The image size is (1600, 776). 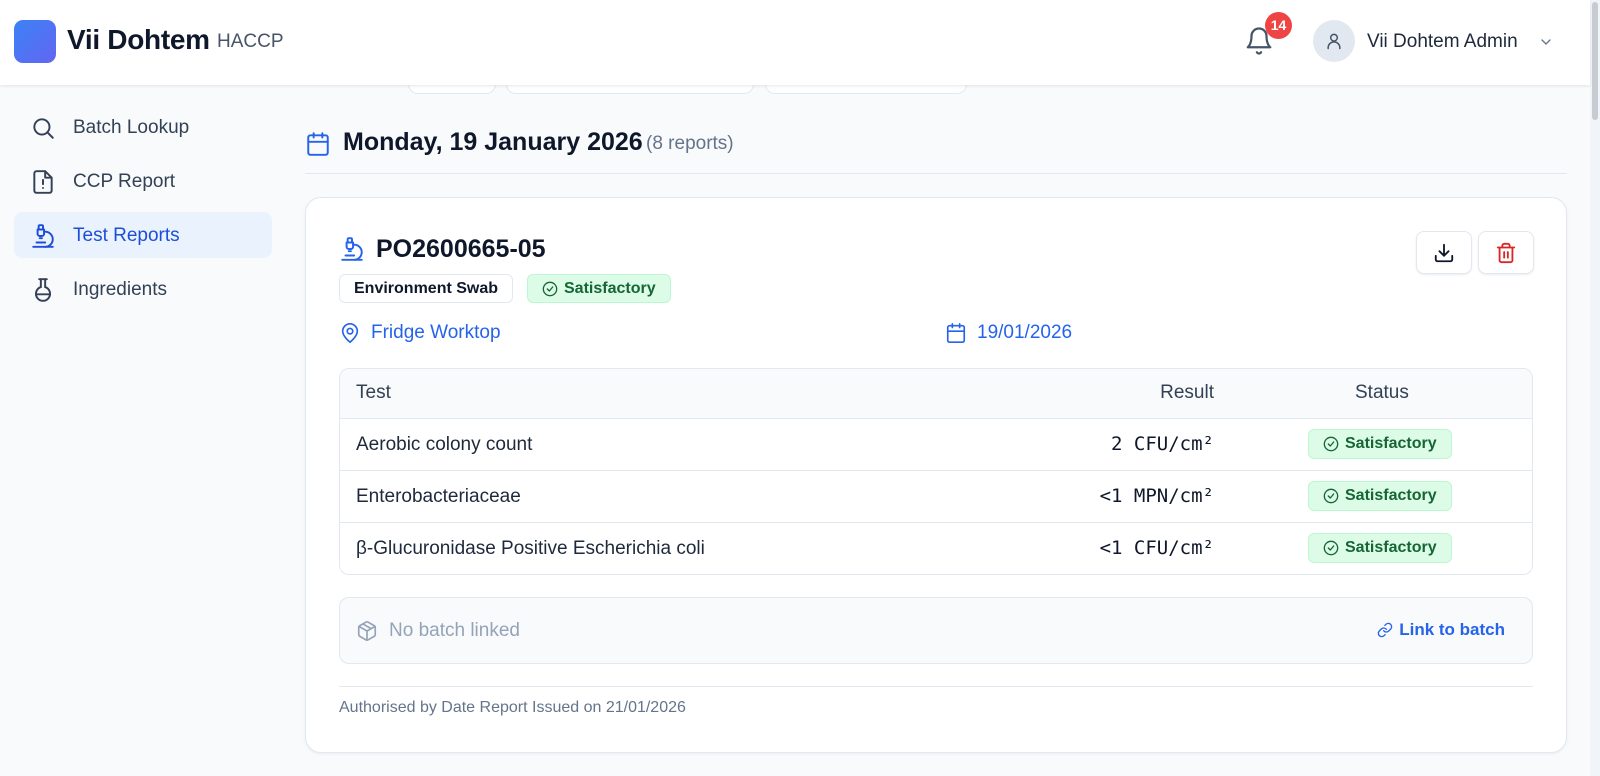 I want to click on report-date: 19/01/2026, so click(x=1024, y=333).